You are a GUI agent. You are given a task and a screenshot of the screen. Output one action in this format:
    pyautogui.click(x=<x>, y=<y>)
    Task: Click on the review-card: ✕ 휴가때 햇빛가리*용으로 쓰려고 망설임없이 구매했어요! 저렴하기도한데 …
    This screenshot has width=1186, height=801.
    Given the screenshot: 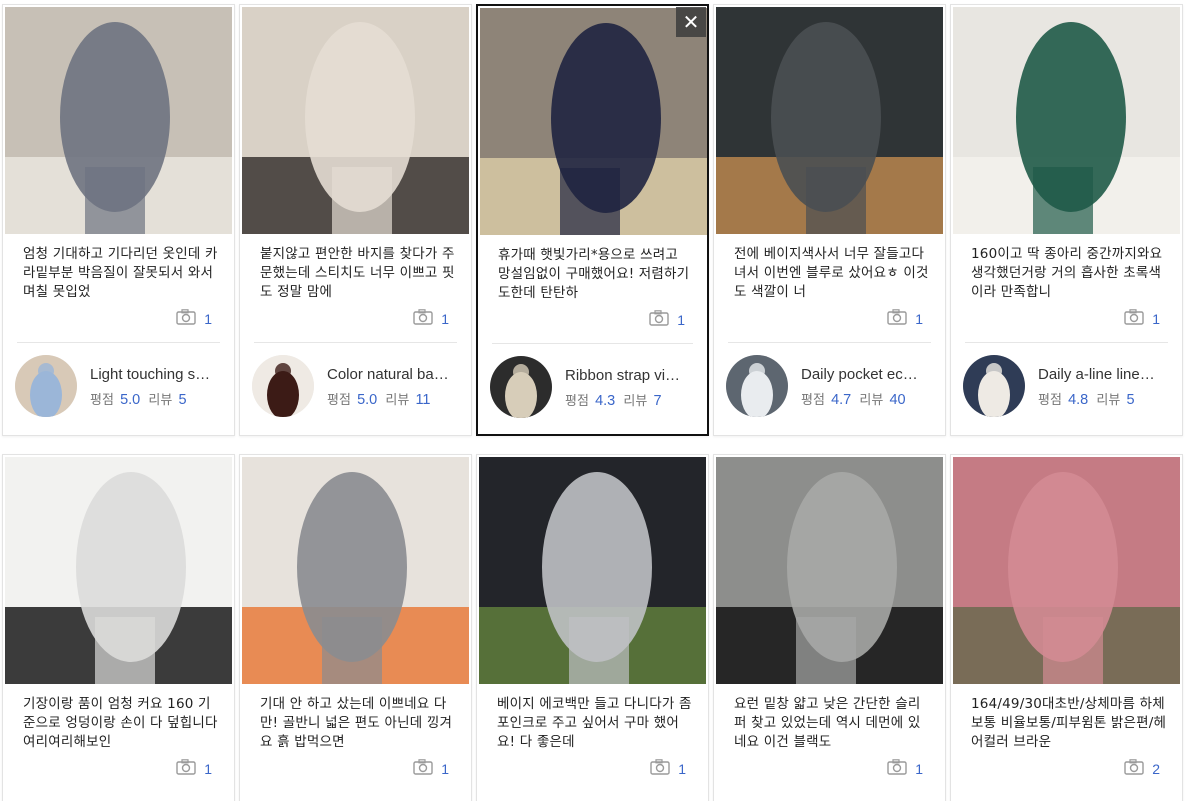 What is the action you would take?
    pyautogui.click(x=592, y=220)
    